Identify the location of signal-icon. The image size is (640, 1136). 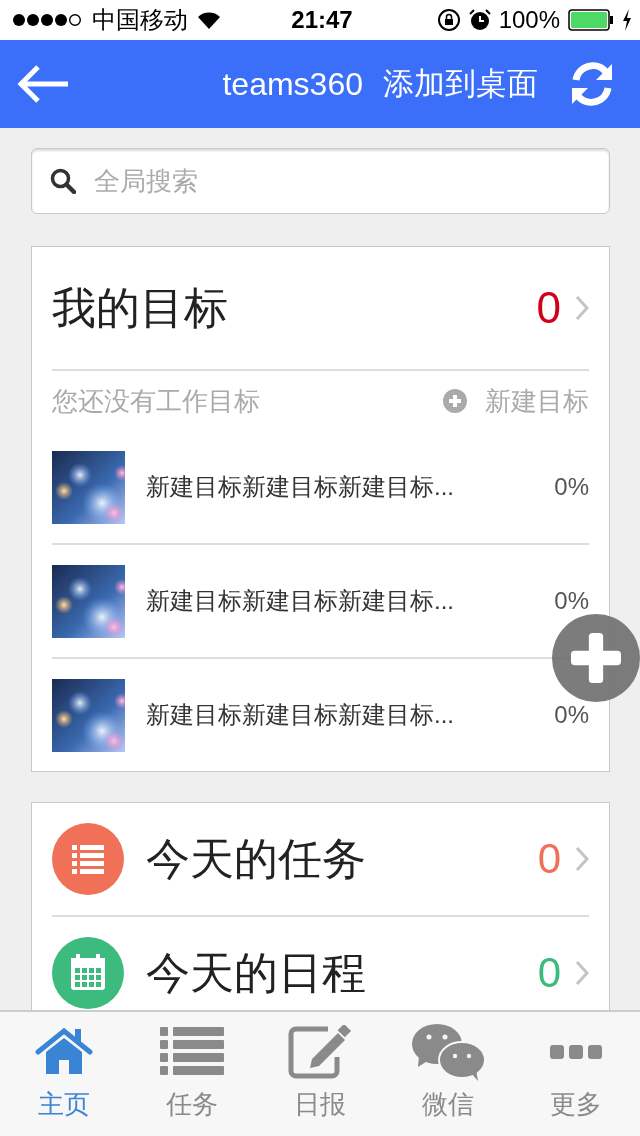
(48, 20).